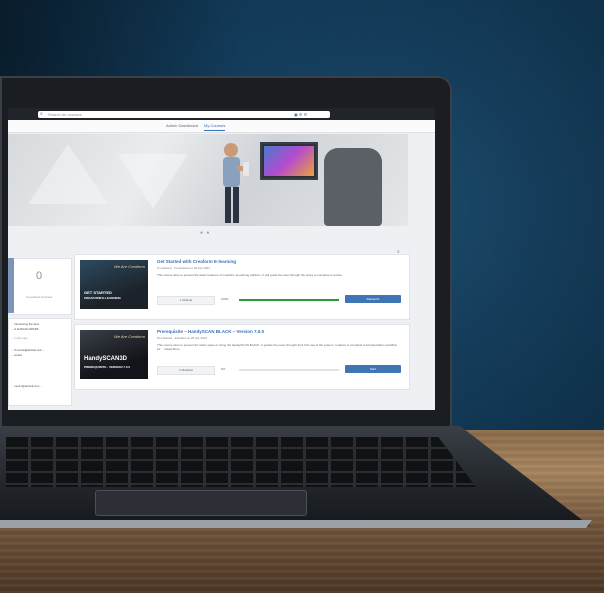  Describe the element at coordinates (184, 114) in the screenshot. I see `search-input: ⌕ Search for courses` at that location.